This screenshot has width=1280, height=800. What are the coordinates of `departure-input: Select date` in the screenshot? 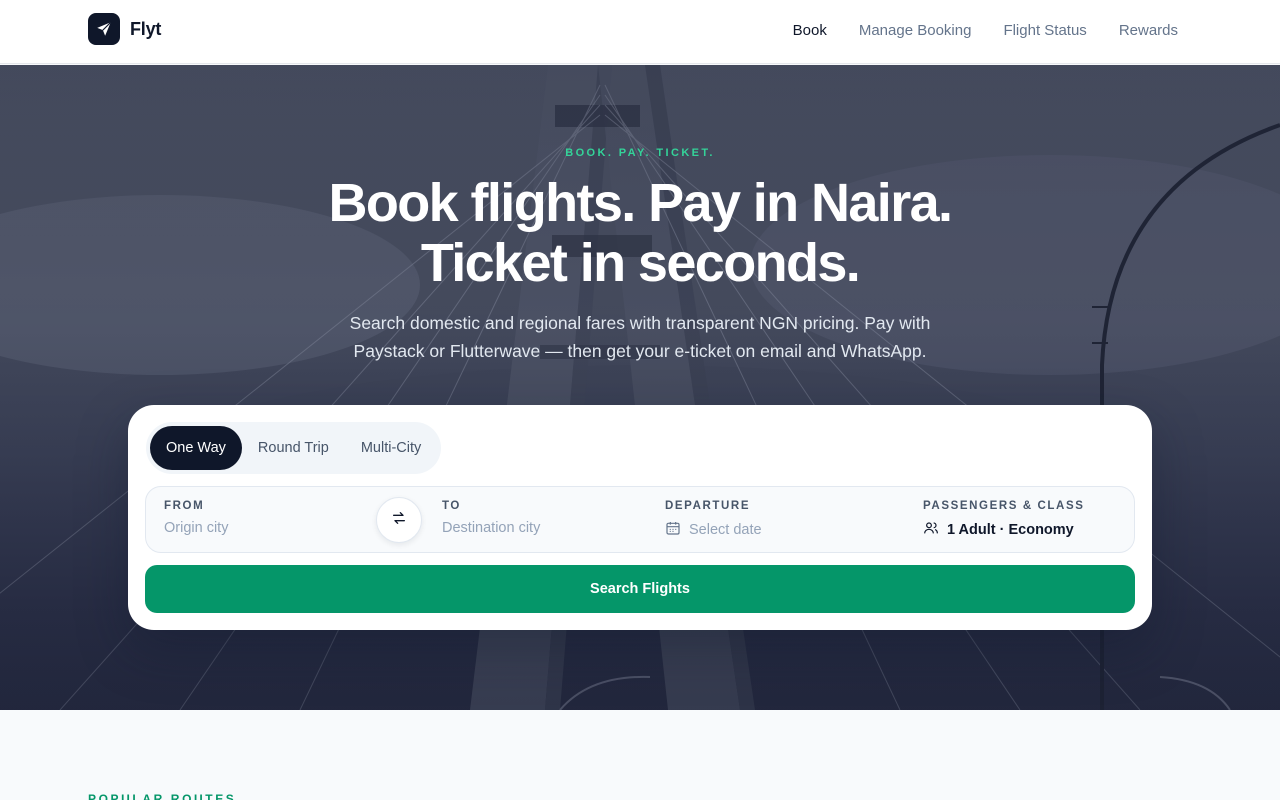 It's located at (713, 530).